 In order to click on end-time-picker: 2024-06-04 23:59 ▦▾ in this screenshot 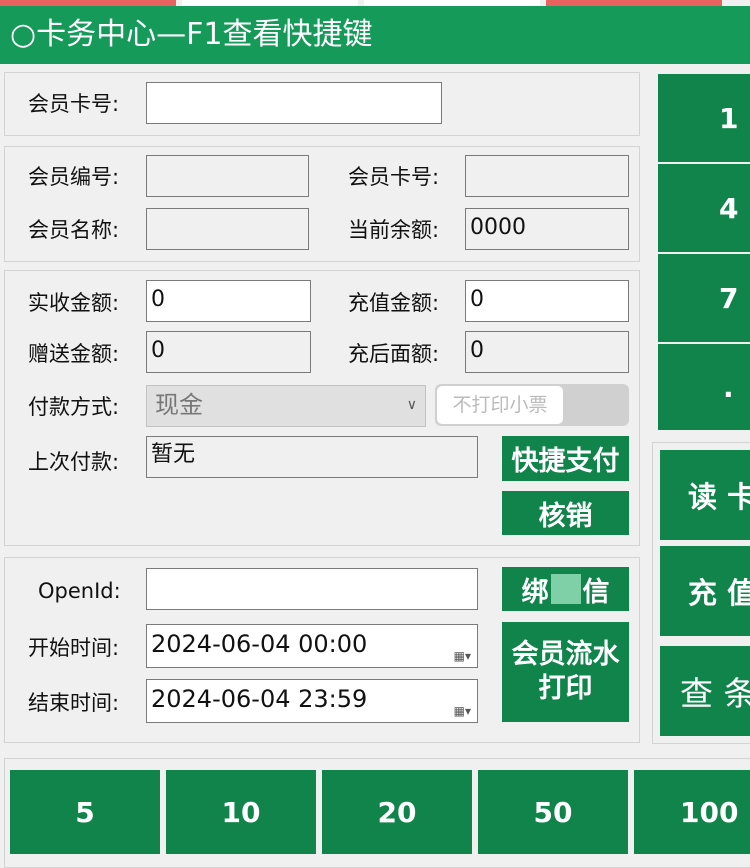, I will do `click(312, 701)`.